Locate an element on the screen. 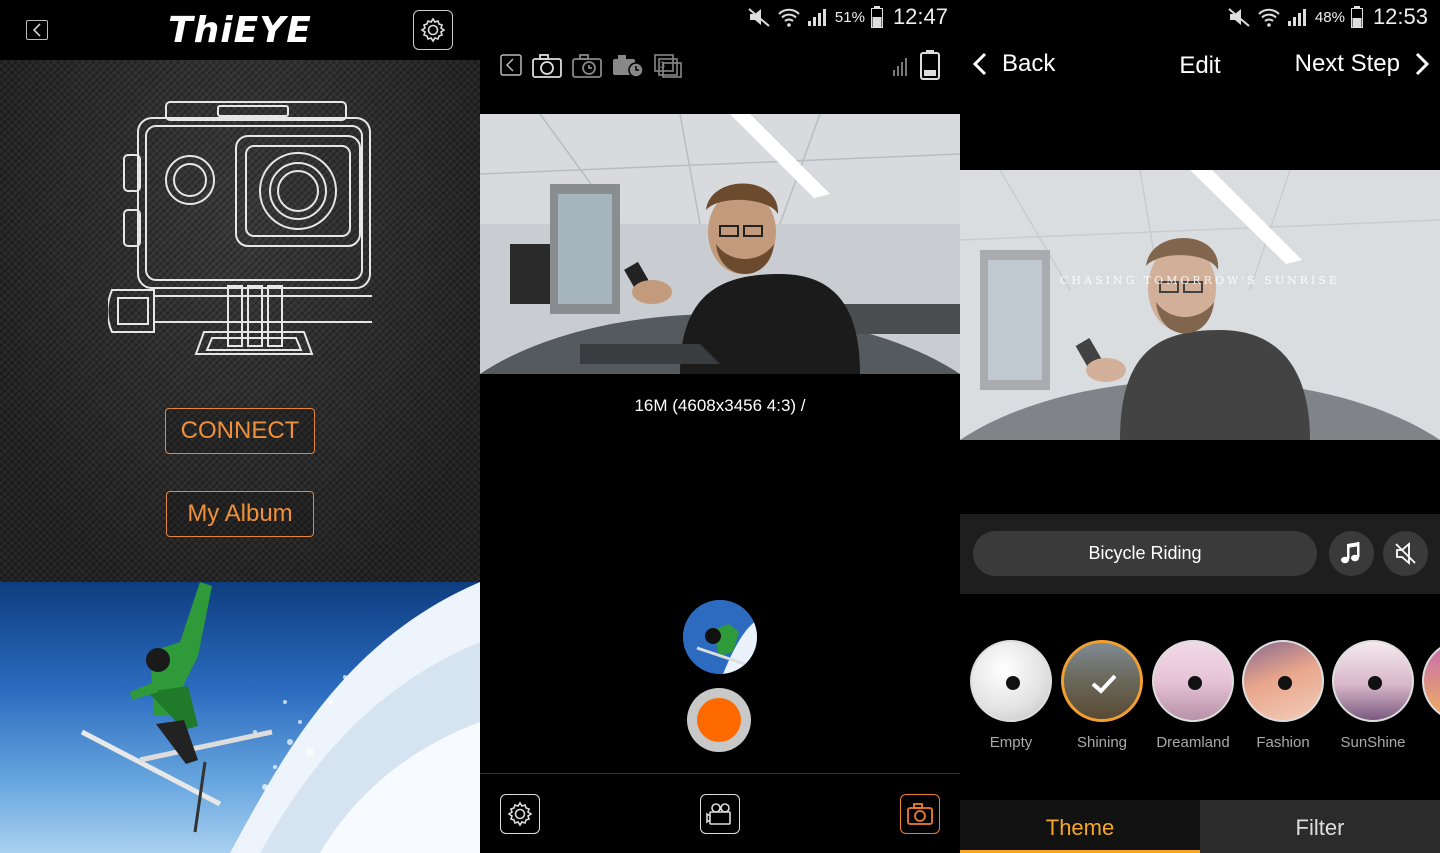 This screenshot has height=853, width=1440. top-bar: ThiEYE is located at coordinates (240, 30).